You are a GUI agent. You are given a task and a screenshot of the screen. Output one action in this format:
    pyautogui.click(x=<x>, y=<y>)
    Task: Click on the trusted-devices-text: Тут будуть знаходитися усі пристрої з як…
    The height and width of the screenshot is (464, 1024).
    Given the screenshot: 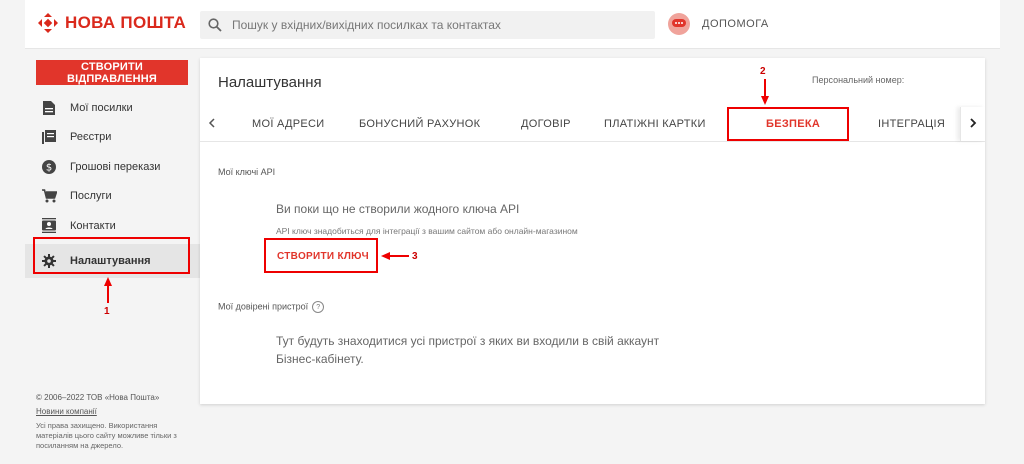 What is the action you would take?
    pyautogui.click(x=468, y=350)
    